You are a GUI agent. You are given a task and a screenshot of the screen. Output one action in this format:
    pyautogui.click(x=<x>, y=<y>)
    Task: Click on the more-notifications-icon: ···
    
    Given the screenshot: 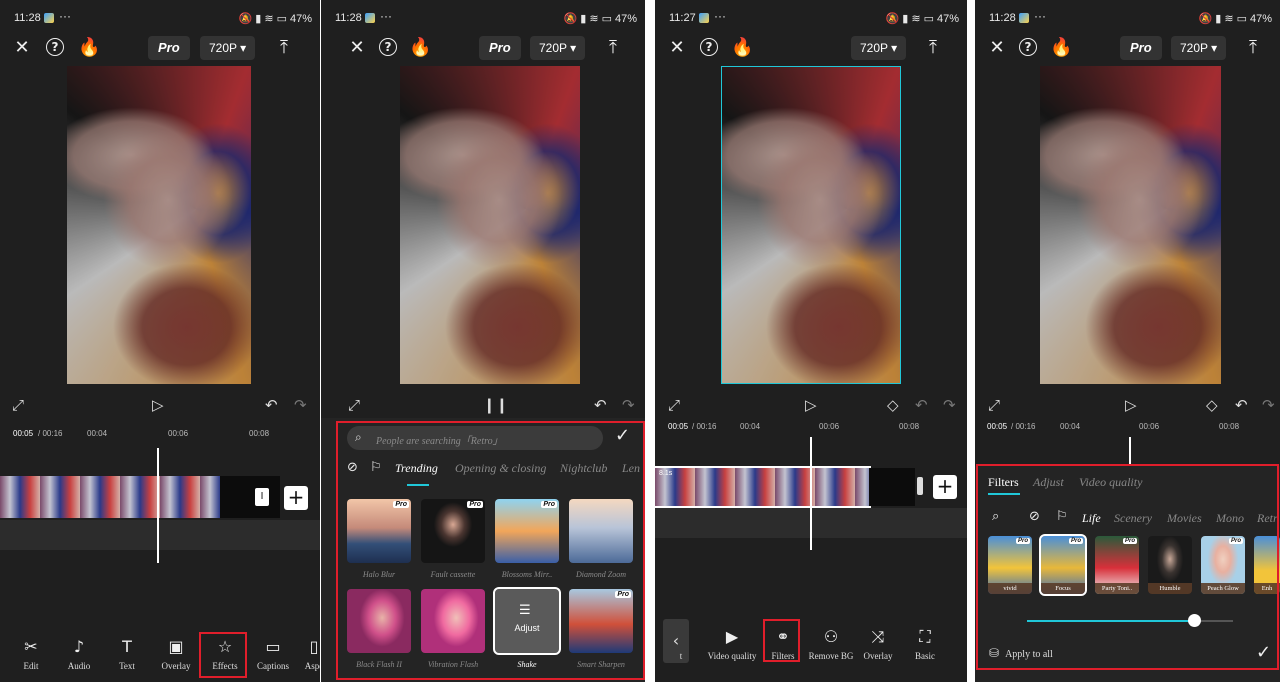 What is the action you would take?
    pyautogui.click(x=720, y=16)
    